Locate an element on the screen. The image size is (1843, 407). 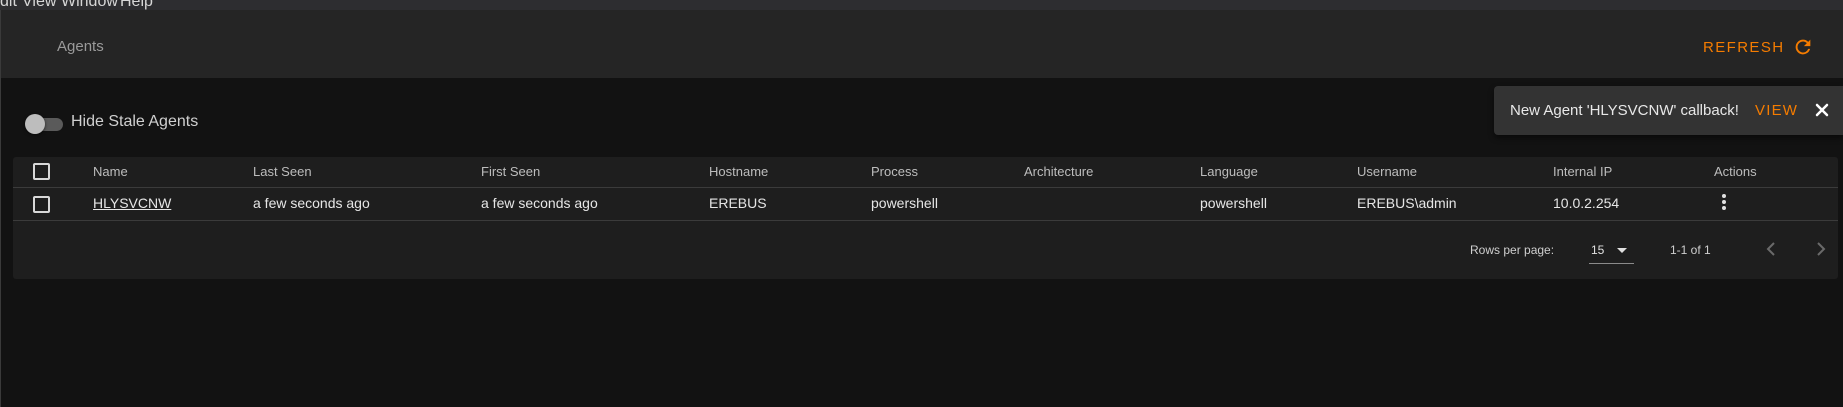
menu-edit: dit is located at coordinates (8, 5).